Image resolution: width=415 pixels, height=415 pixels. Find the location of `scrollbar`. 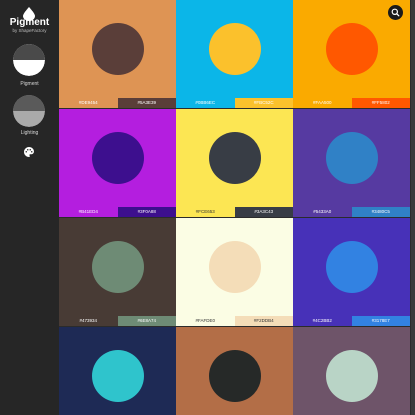

scrollbar is located at coordinates (413, 207).